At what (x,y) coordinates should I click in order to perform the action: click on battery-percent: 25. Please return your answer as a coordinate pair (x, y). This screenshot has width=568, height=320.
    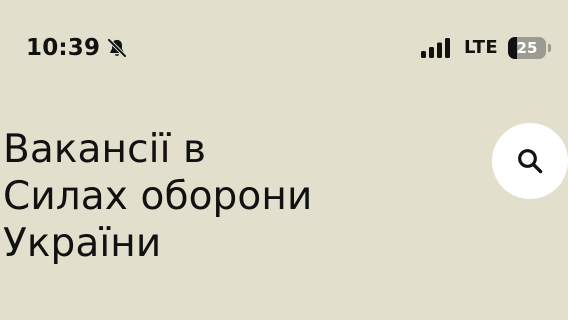
    Looking at the image, I should click on (527, 48).